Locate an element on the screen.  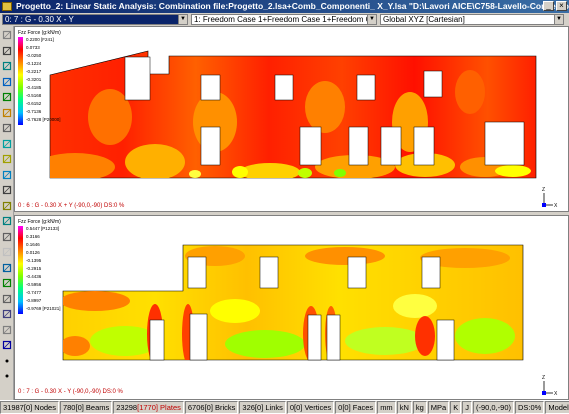
angle-icon is located at coordinates (7, 128).